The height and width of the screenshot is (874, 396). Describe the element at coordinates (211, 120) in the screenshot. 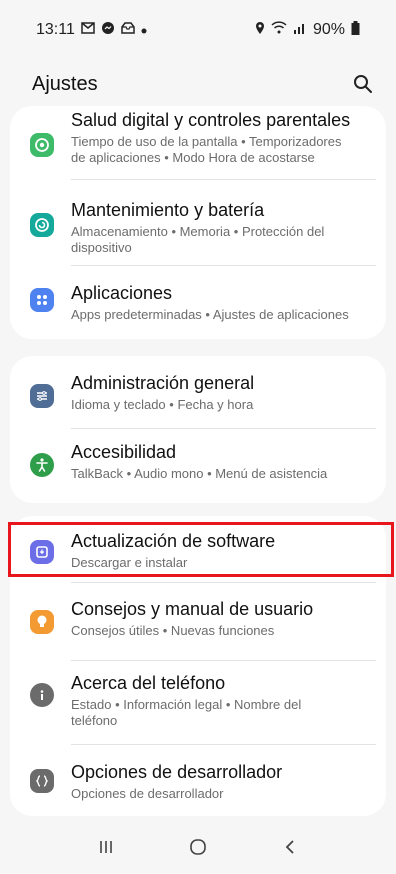

I see `item-title: Salud digital y controles parentales` at that location.